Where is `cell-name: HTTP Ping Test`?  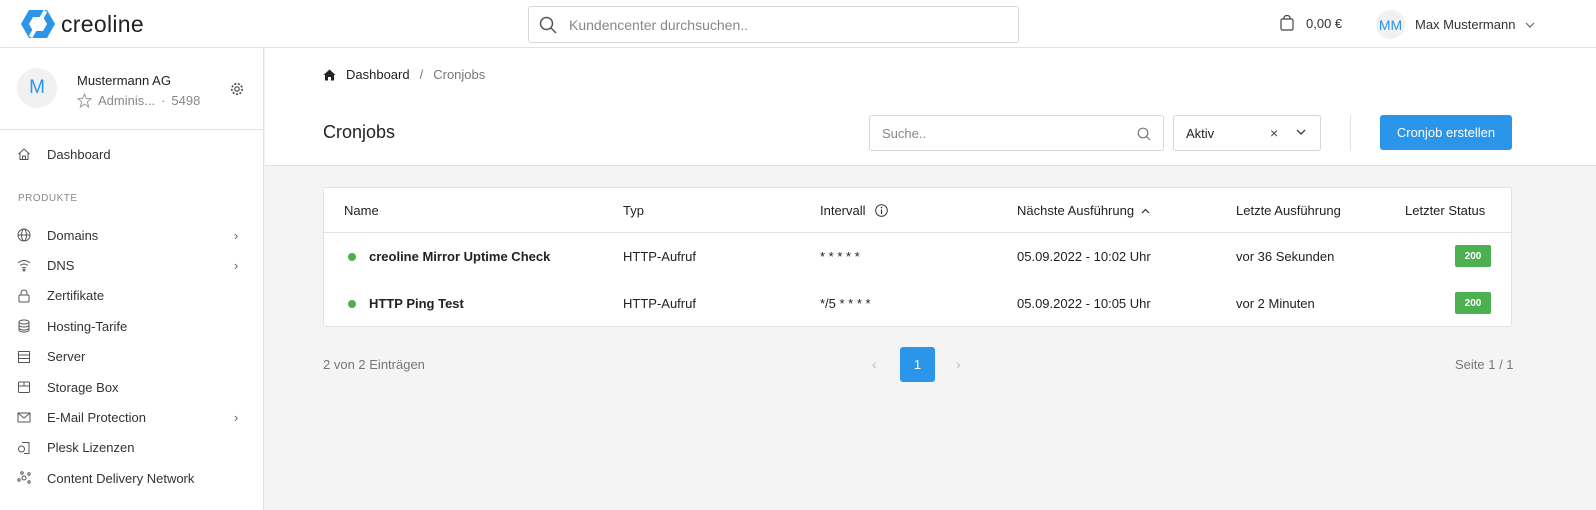 cell-name: HTTP Ping Test is located at coordinates (416, 303).